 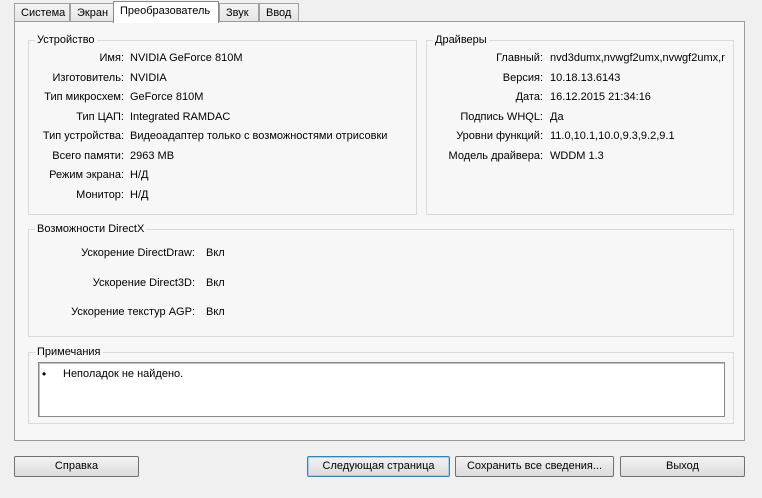 I want to click on directdraw-label: Ускорение DirectDraw:, so click(x=138, y=253).